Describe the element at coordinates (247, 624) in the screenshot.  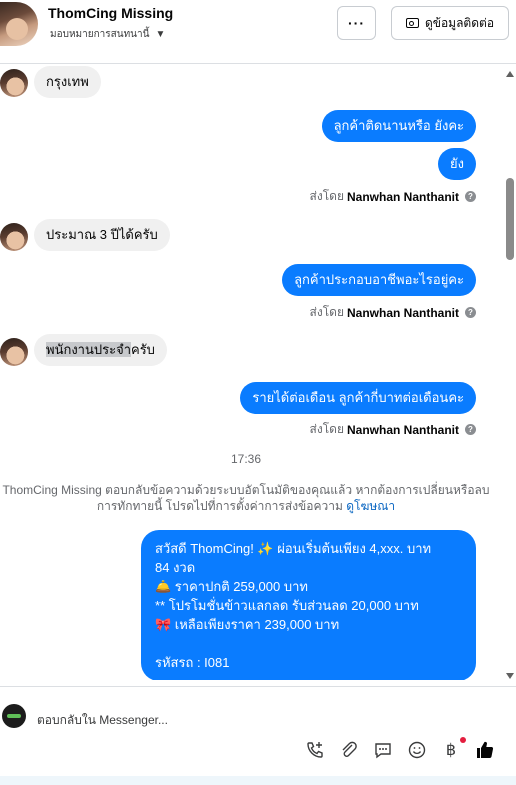
I see `auto-reply-line: 🎀 เหลือเพียงราคา 239,000 บาท` at that location.